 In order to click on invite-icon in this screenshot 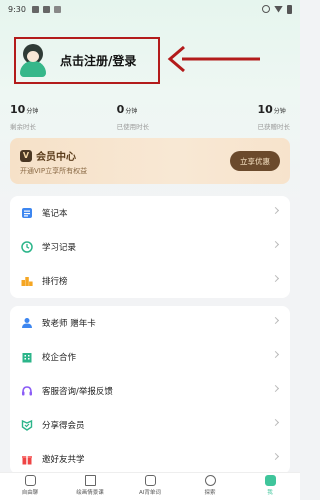, I will do `click(27, 459)`.